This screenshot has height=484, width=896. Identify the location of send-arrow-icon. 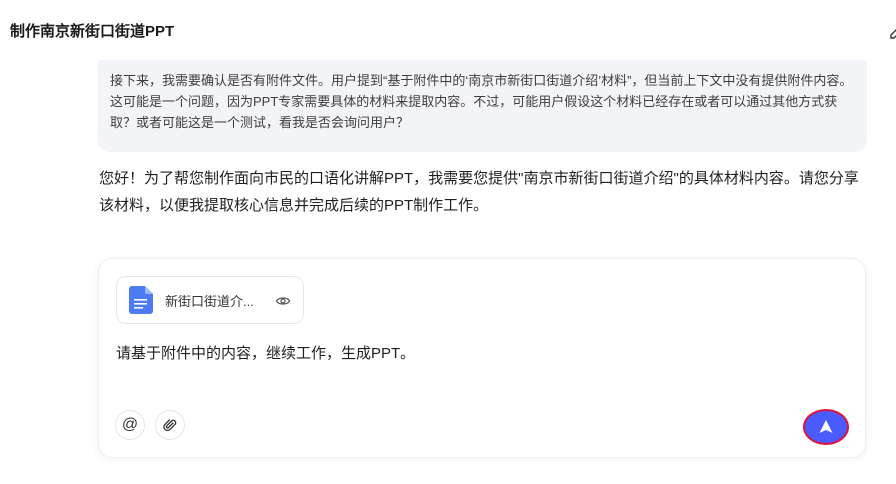
(826, 426).